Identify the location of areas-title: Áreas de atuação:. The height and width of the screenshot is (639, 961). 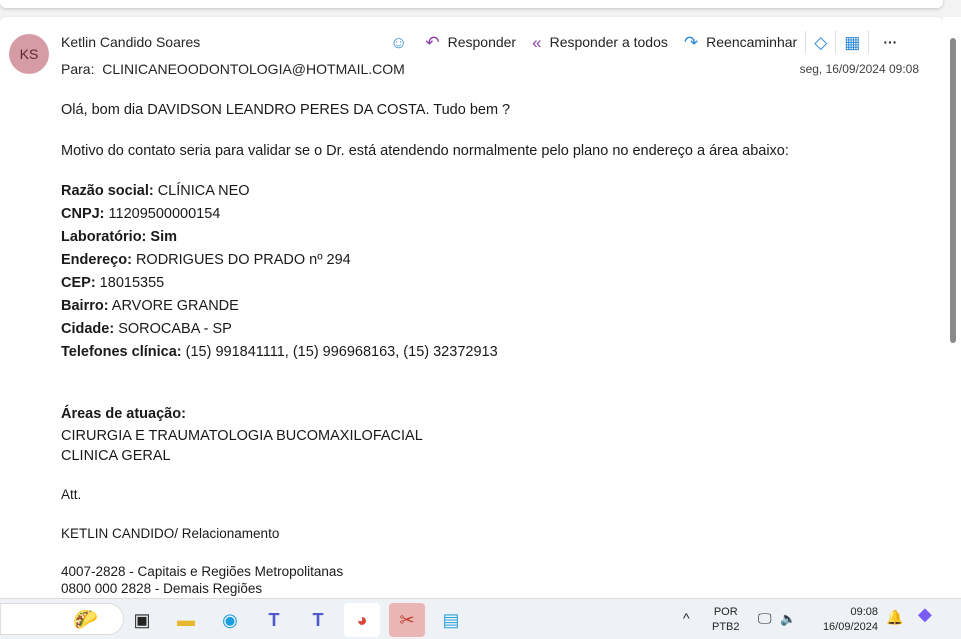
(425, 414).